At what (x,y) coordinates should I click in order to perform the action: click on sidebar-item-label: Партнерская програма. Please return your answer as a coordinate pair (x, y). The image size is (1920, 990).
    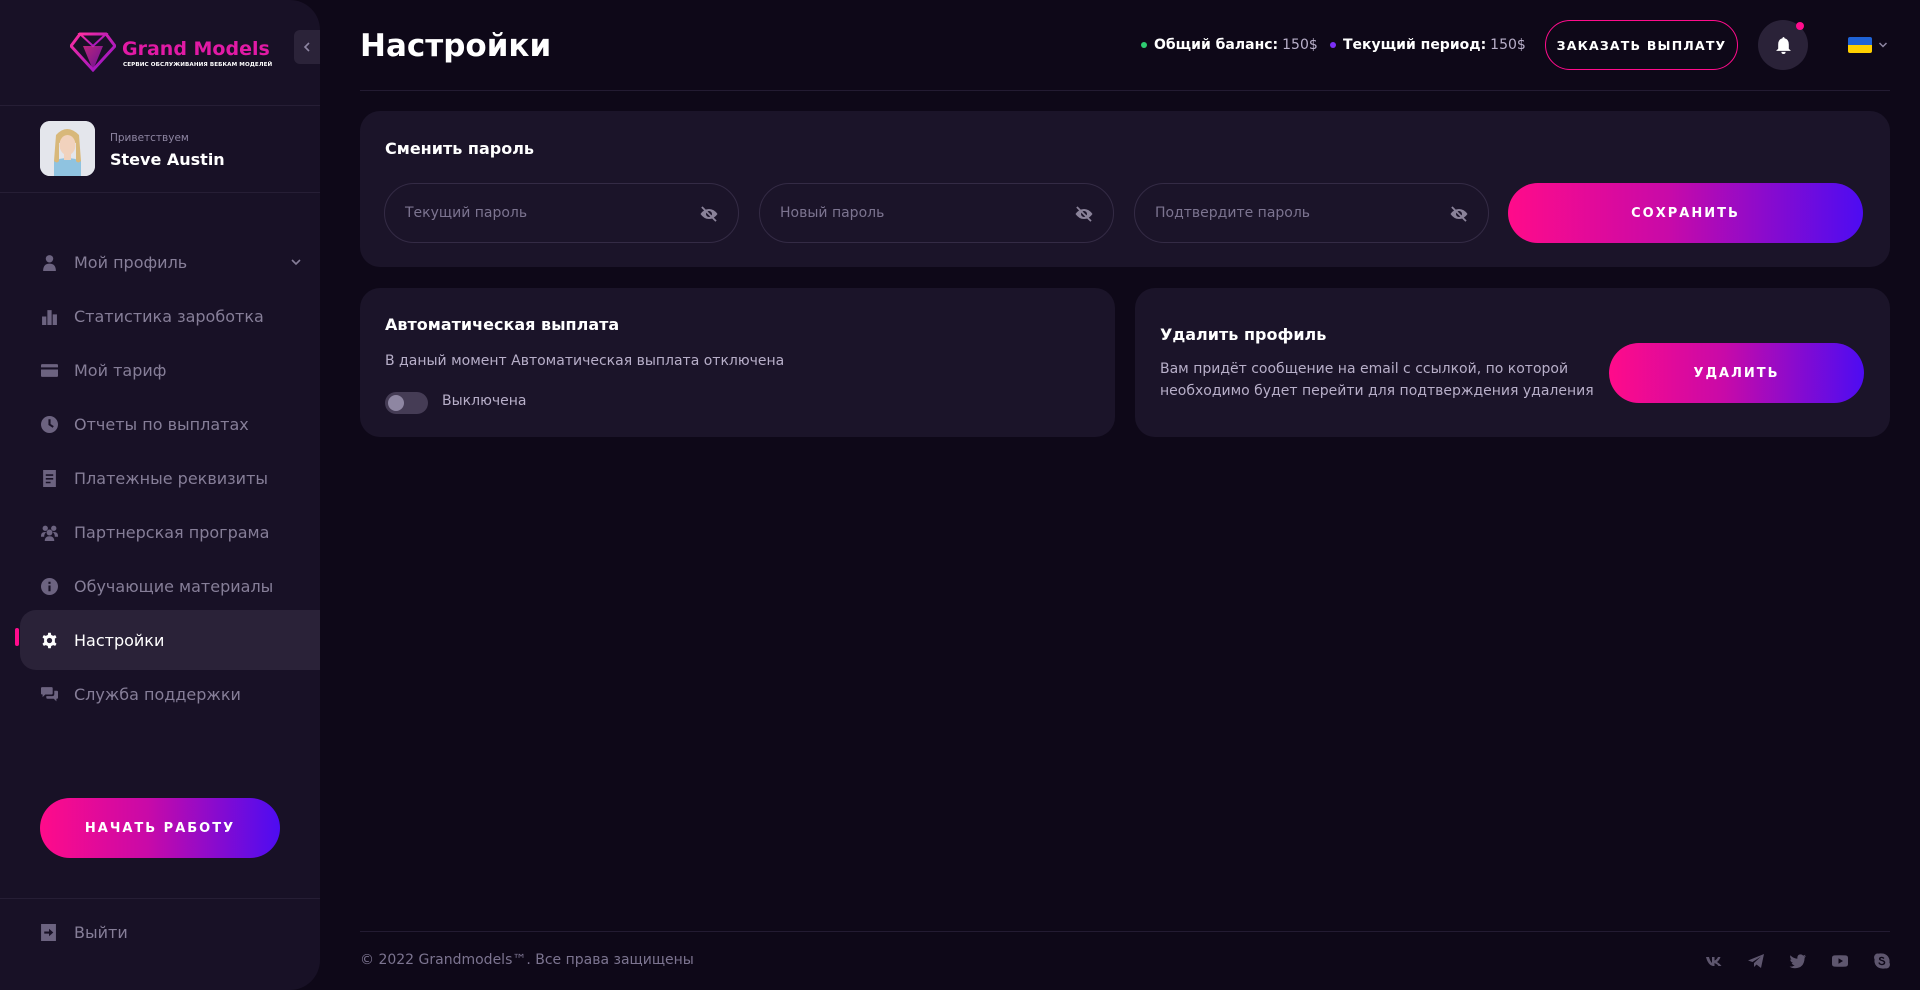
    Looking at the image, I should click on (172, 532).